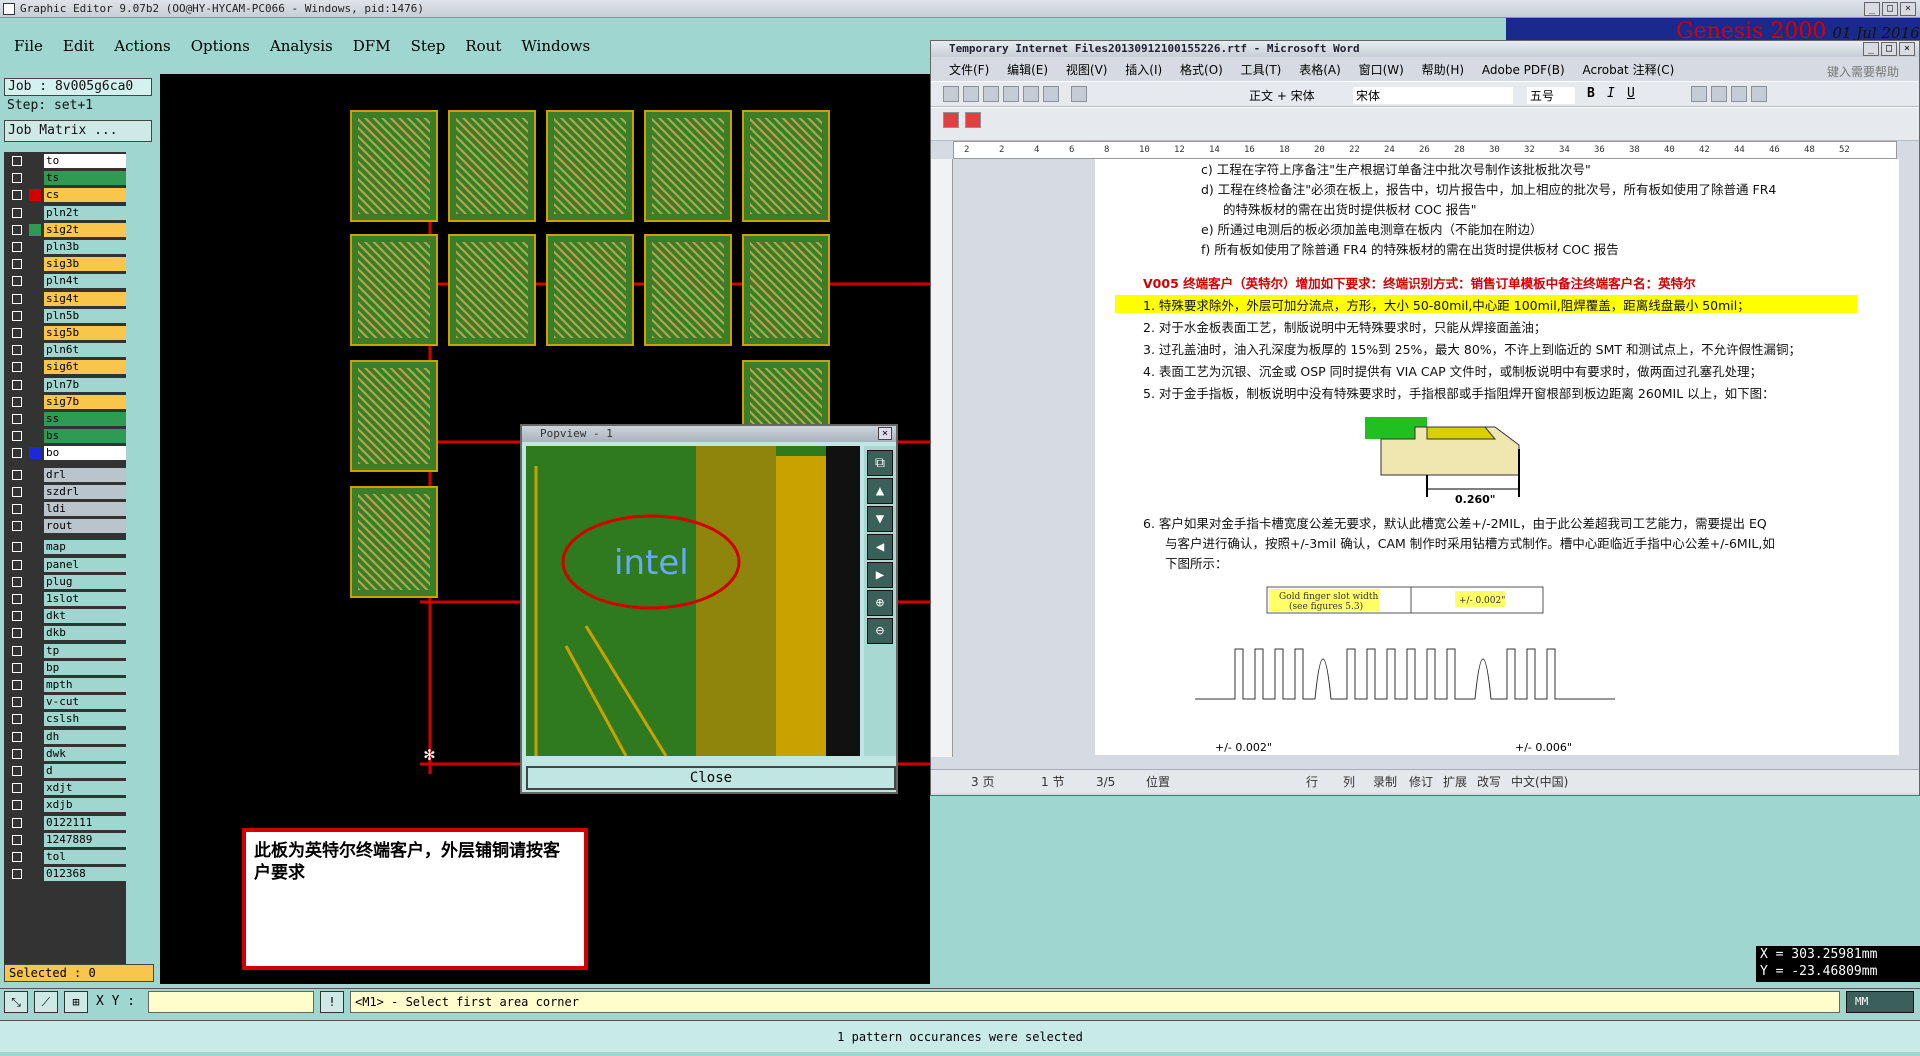 The height and width of the screenshot is (1056, 1920). What do you see at coordinates (1282, 95) in the screenshot?
I see `style-select: 正文 + 宋体` at bounding box center [1282, 95].